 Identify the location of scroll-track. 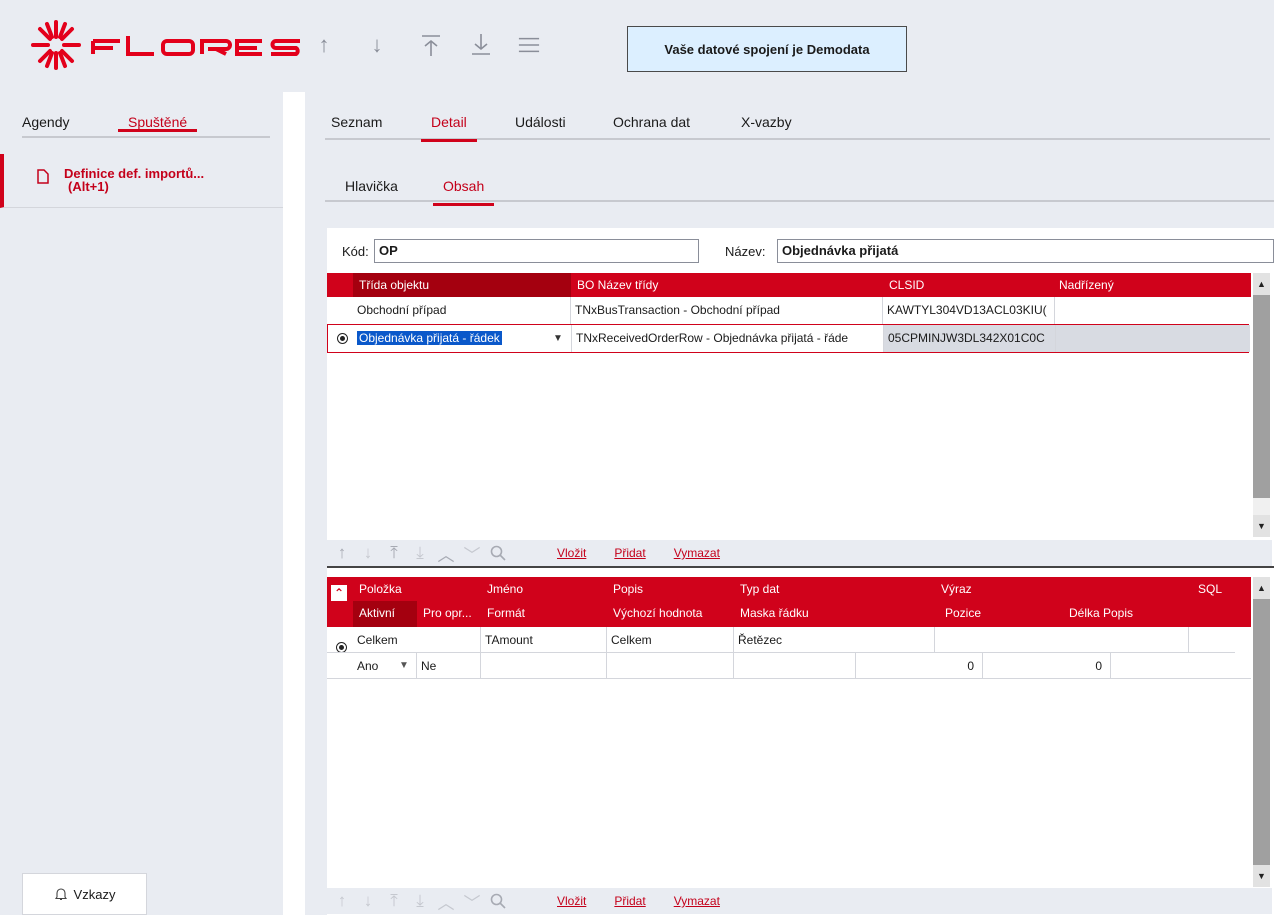
(1261, 507).